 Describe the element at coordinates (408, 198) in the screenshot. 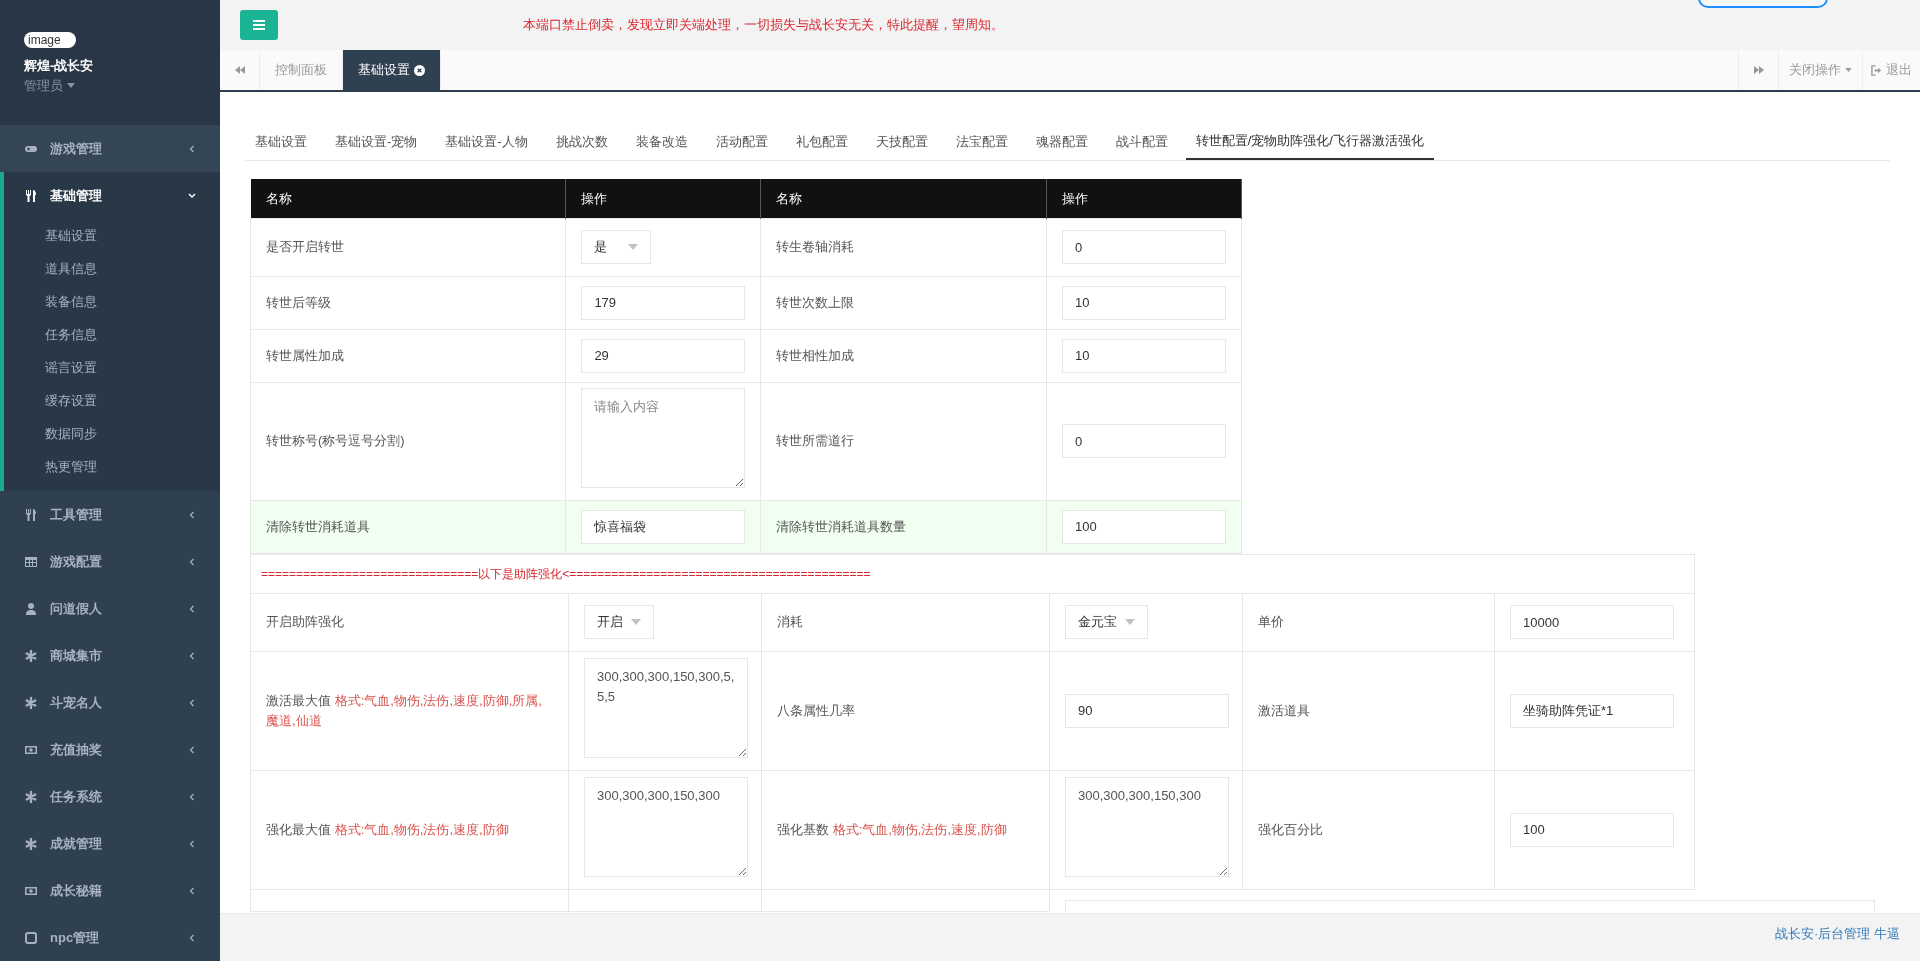

I see `column-header: 名称` at that location.